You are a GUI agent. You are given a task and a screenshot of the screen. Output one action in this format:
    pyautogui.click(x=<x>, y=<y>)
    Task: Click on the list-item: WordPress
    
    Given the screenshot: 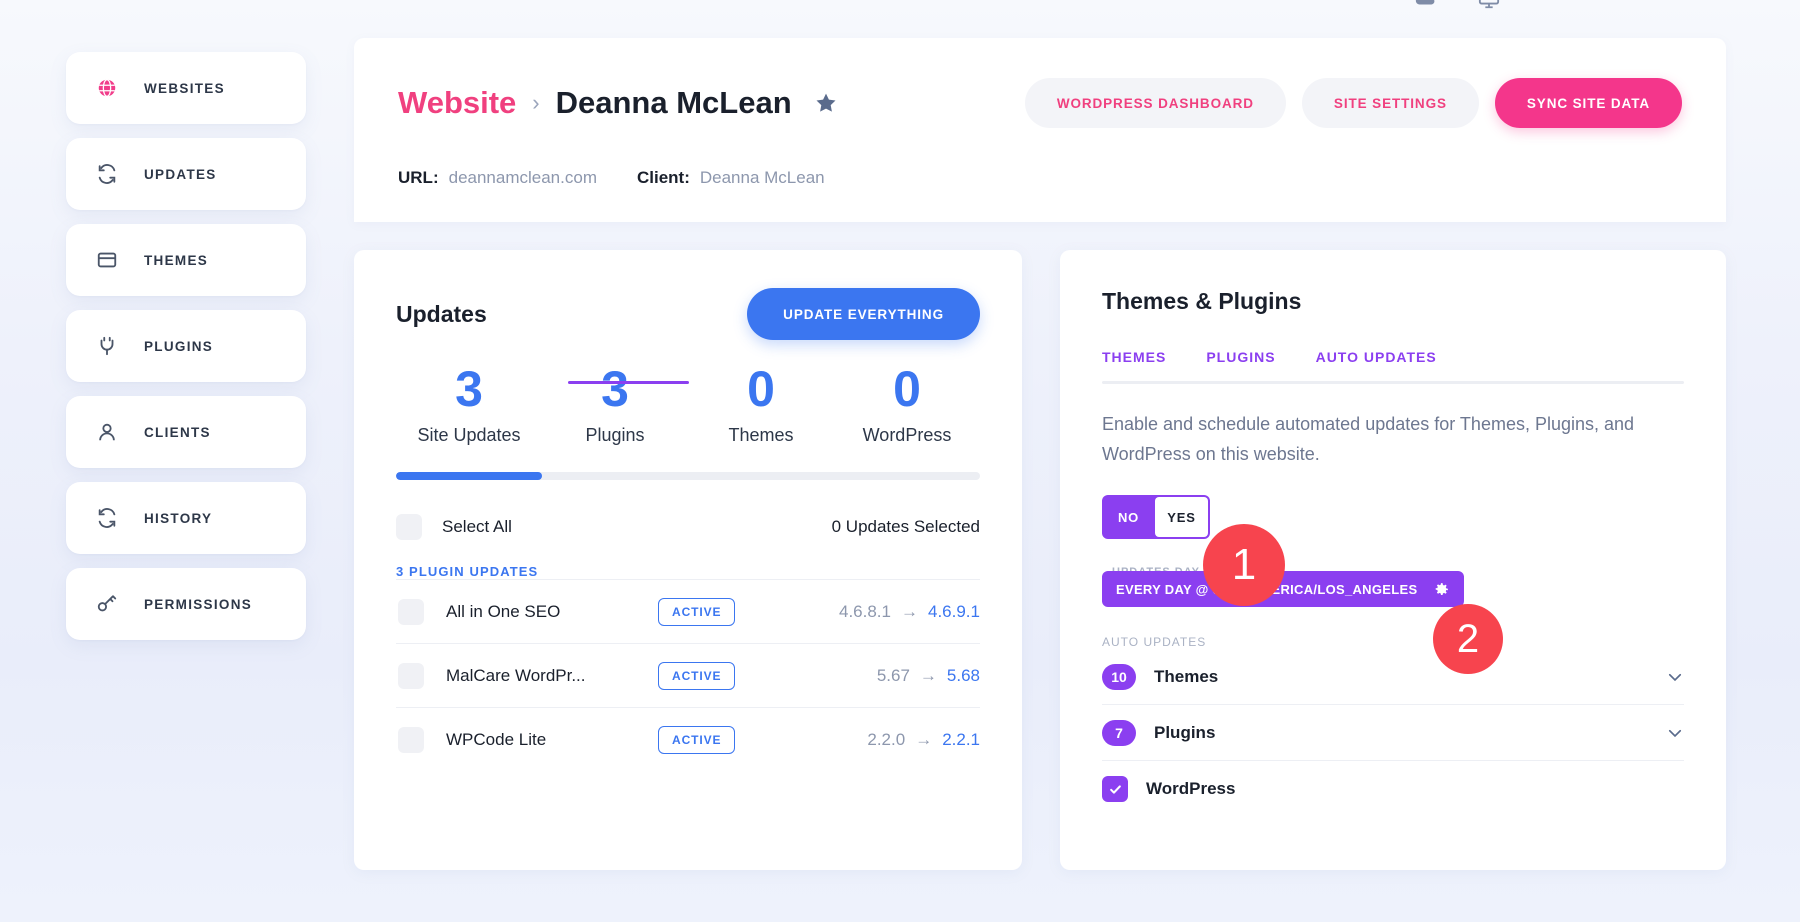 What is the action you would take?
    pyautogui.click(x=1393, y=789)
    